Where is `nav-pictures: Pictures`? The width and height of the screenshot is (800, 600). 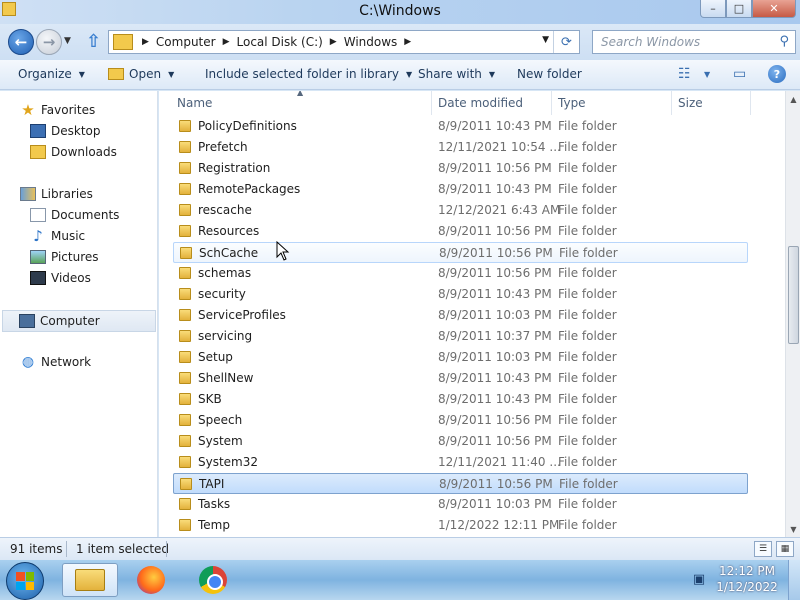
nav-pictures: Pictures is located at coordinates (64, 257).